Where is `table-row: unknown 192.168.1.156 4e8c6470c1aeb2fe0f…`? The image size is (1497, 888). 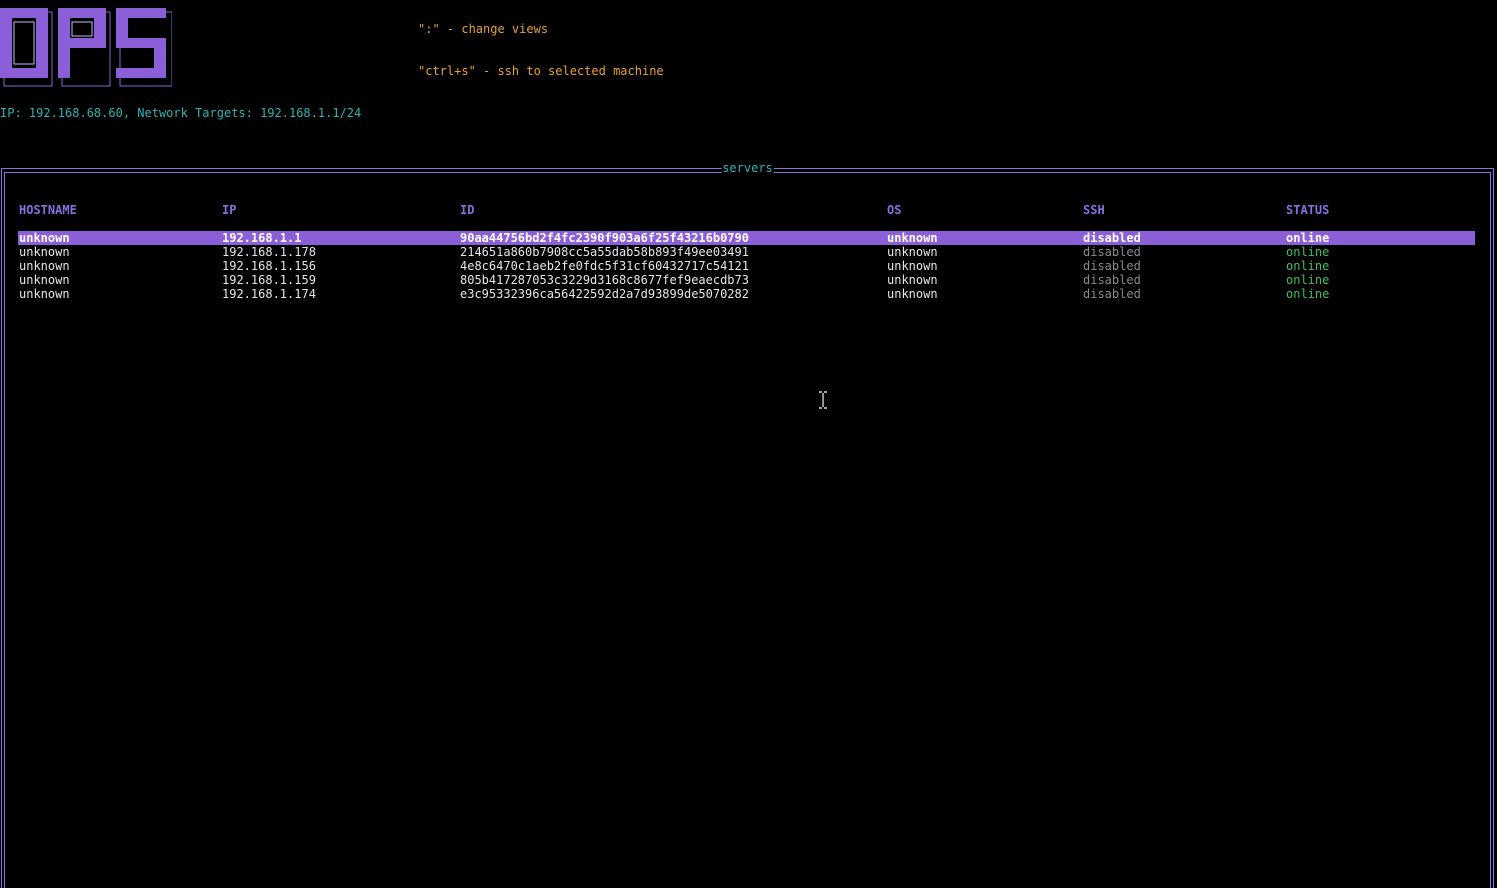 table-row: unknown 192.168.1.156 4e8c6470c1aeb2fe0f… is located at coordinates (746, 266).